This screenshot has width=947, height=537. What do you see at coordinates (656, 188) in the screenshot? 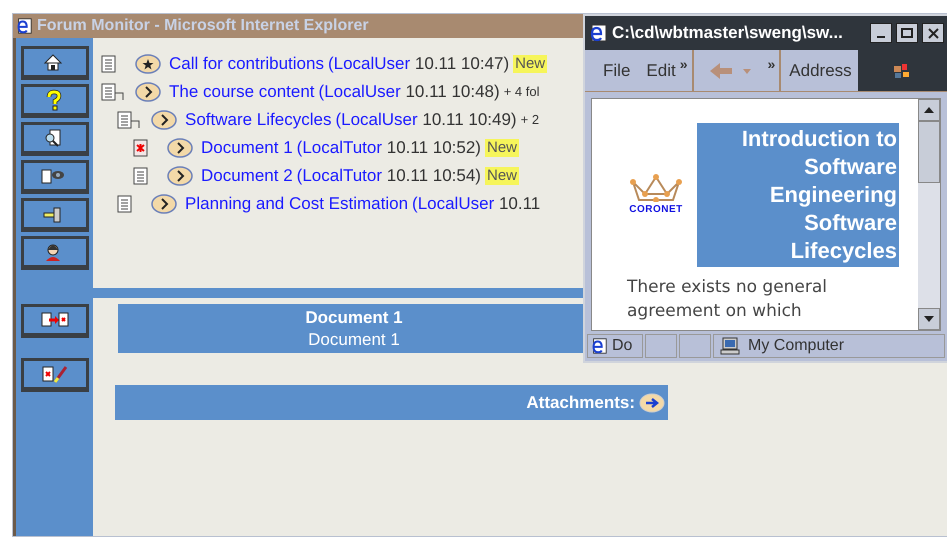
I see `crown-icon` at bounding box center [656, 188].